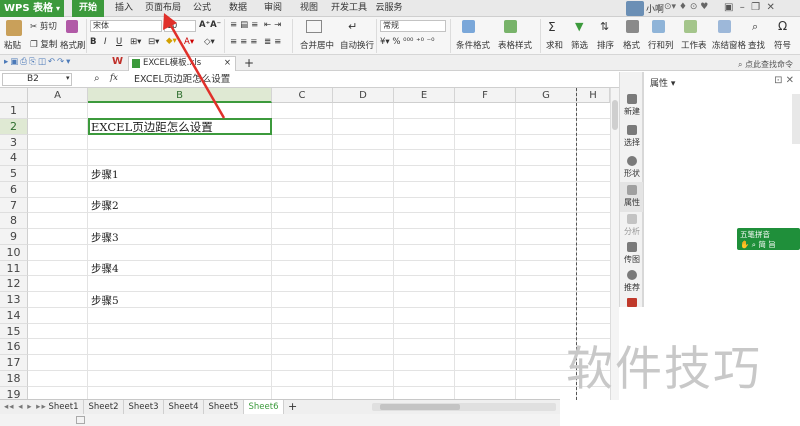  I want to click on rows-cols-icon, so click(658, 26).